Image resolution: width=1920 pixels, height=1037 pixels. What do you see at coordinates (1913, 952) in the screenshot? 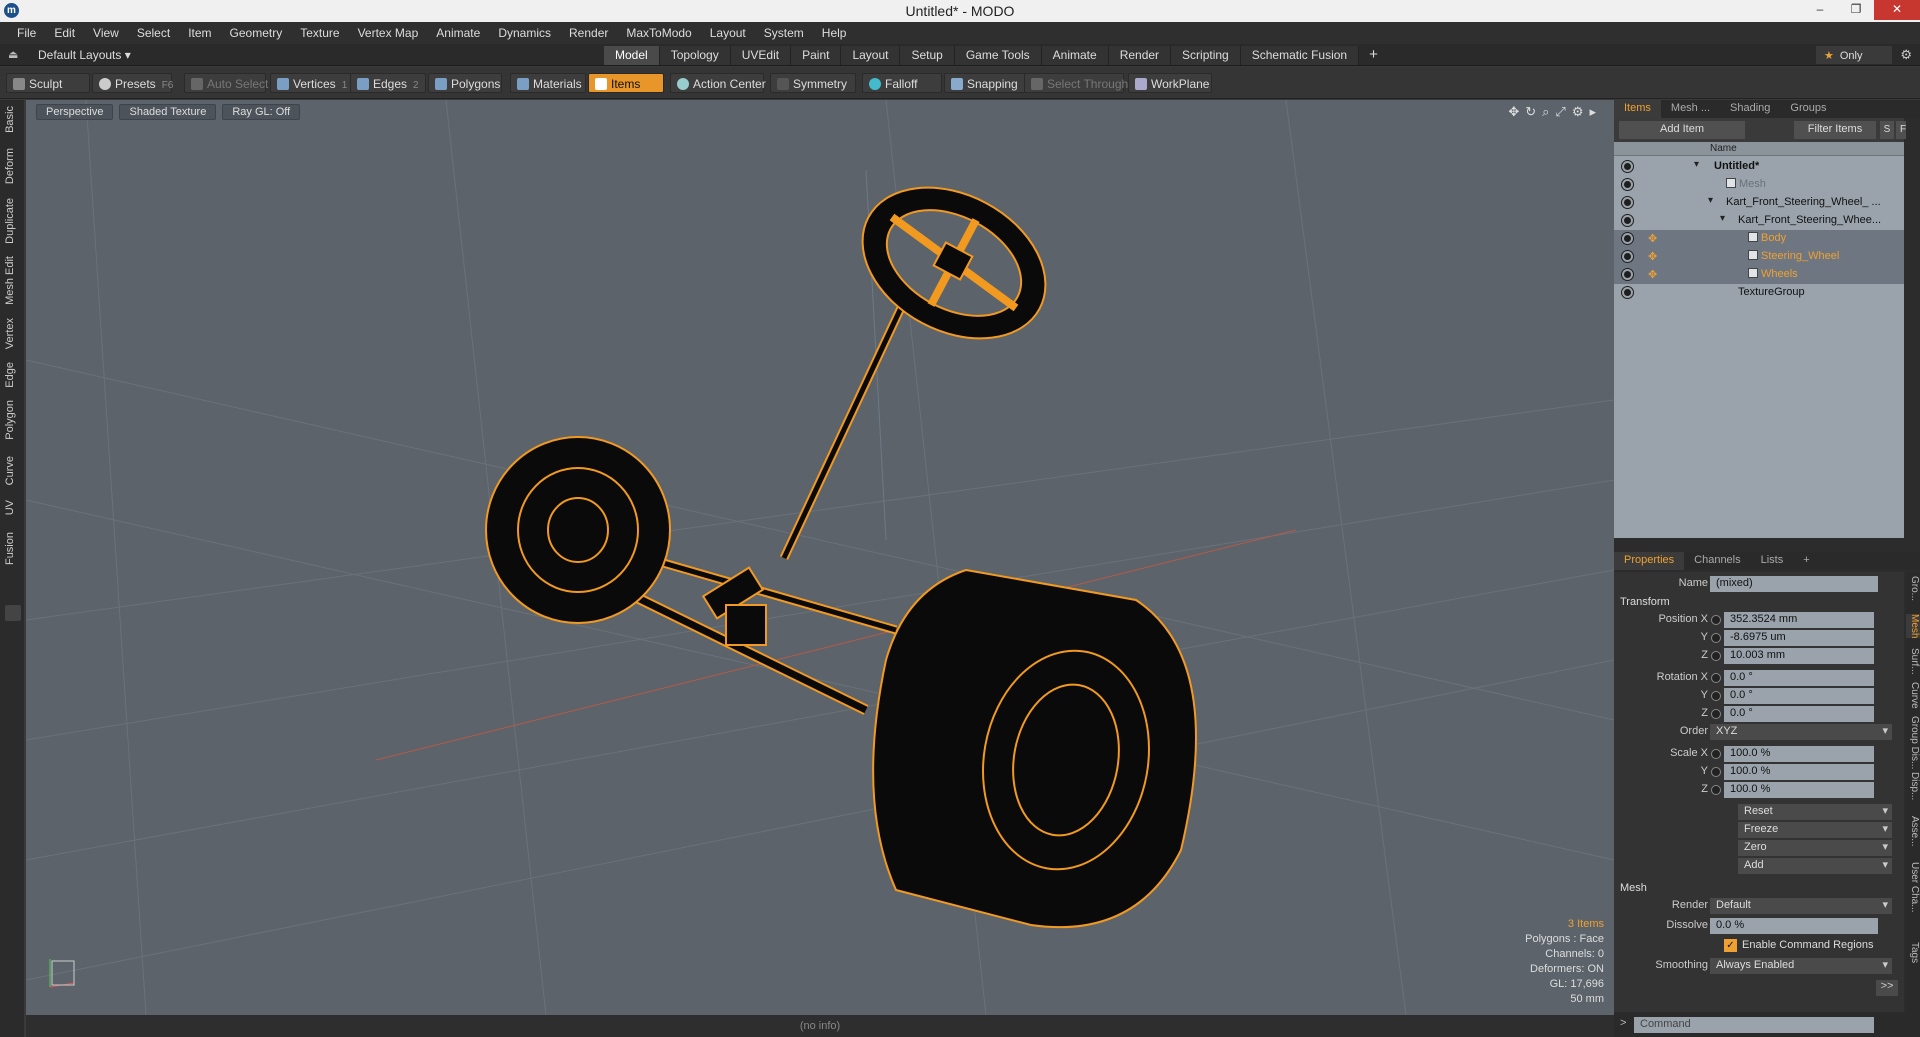
I see `side-tab-tags: Tags` at bounding box center [1913, 952].